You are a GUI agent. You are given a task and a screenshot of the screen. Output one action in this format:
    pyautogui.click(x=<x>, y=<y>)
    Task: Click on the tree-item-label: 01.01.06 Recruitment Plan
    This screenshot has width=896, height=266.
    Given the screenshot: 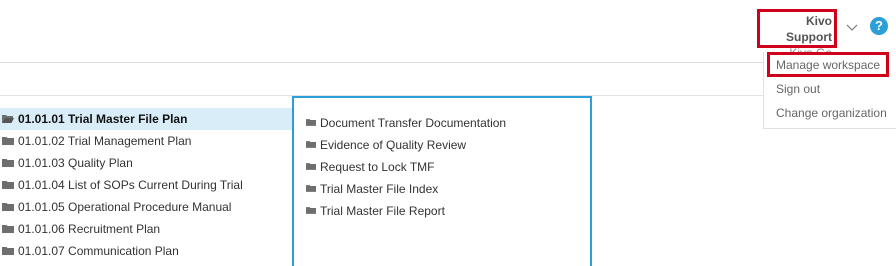 What is the action you would take?
    pyautogui.click(x=89, y=229)
    